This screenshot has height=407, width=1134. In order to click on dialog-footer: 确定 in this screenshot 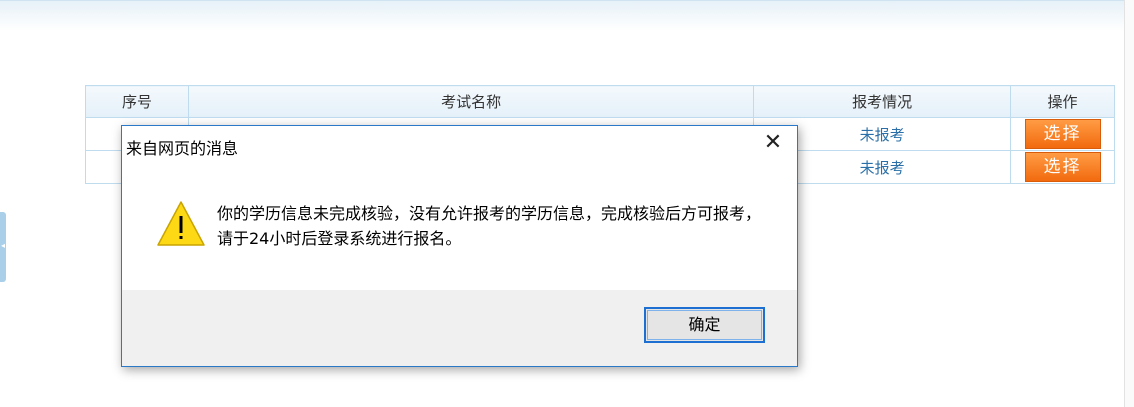, I will do `click(459, 328)`.